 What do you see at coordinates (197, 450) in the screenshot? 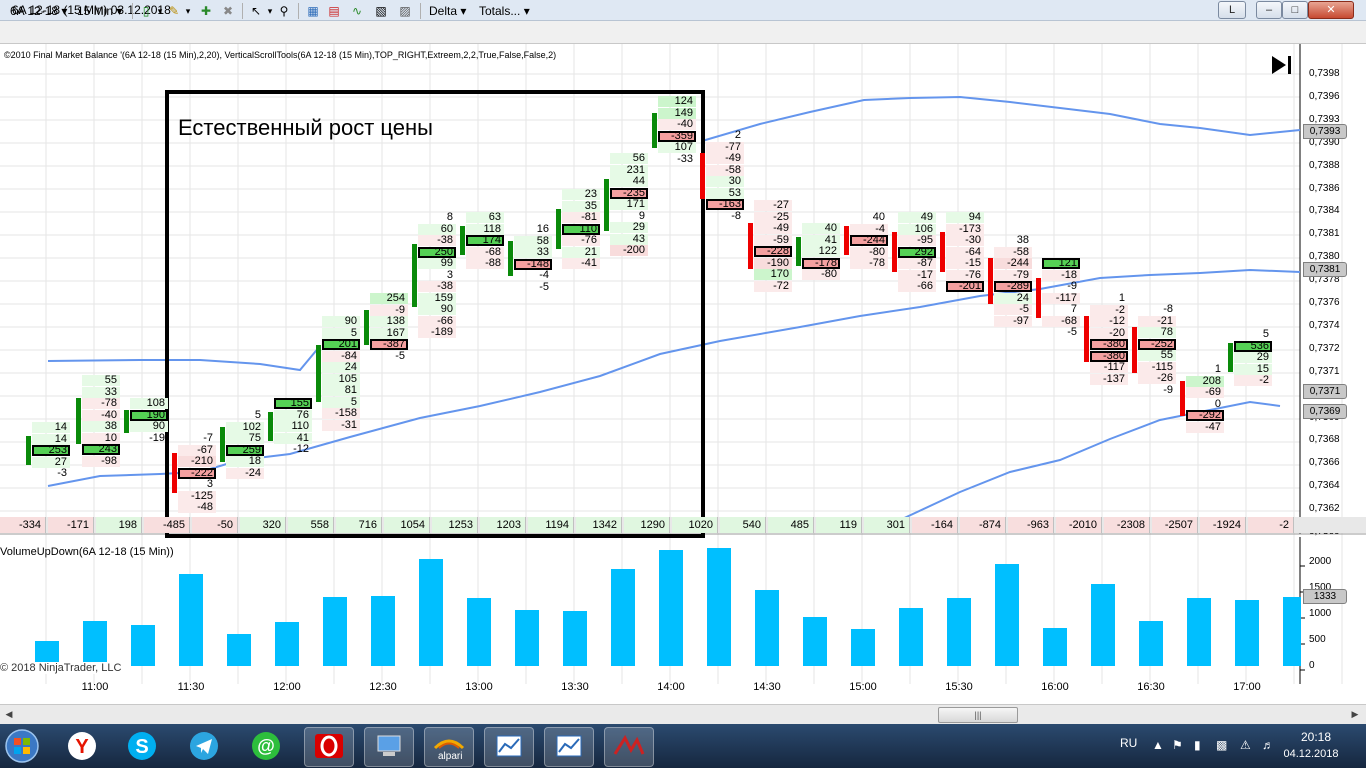
I see `footprint-cell: -67` at bounding box center [197, 450].